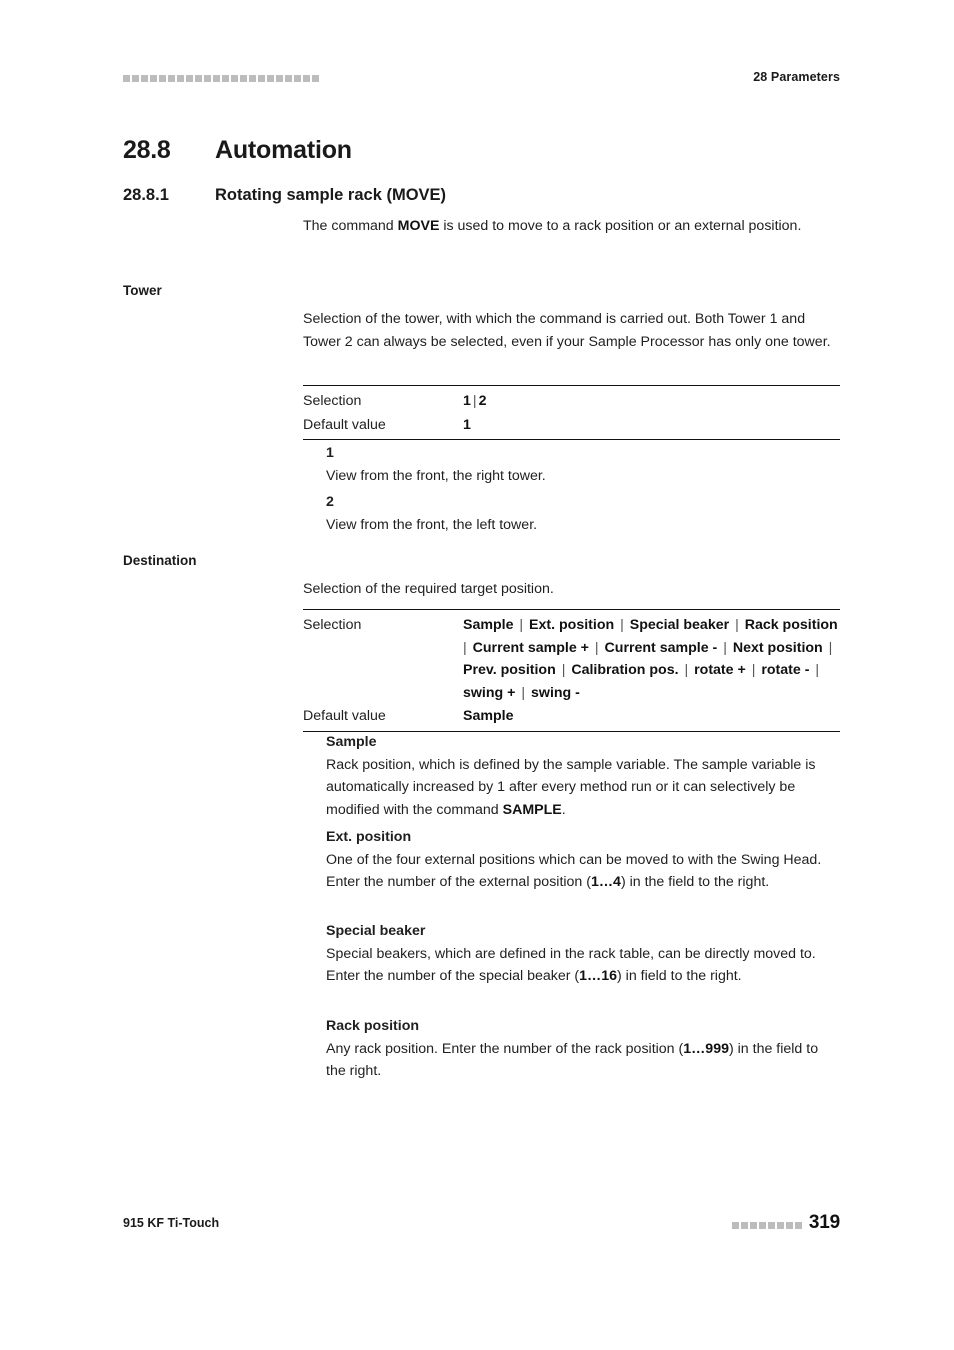  Describe the element at coordinates (706, 1048) in the screenshot. I see `emphasis-text: 1…999` at that location.